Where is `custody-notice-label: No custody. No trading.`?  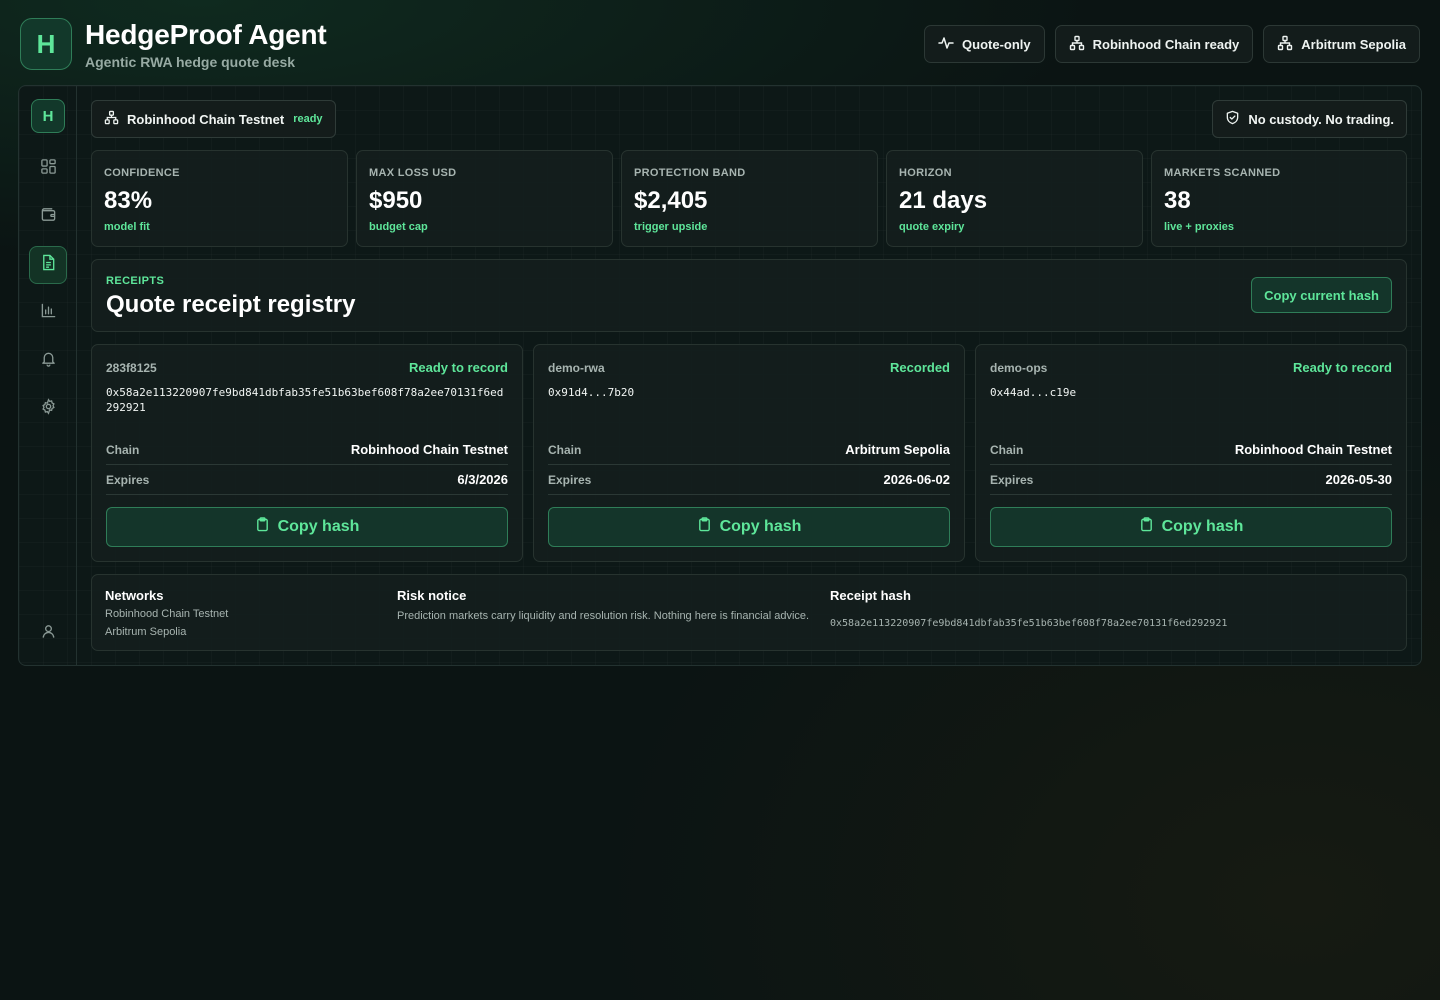
custody-notice-label: No custody. No trading. is located at coordinates (1321, 119).